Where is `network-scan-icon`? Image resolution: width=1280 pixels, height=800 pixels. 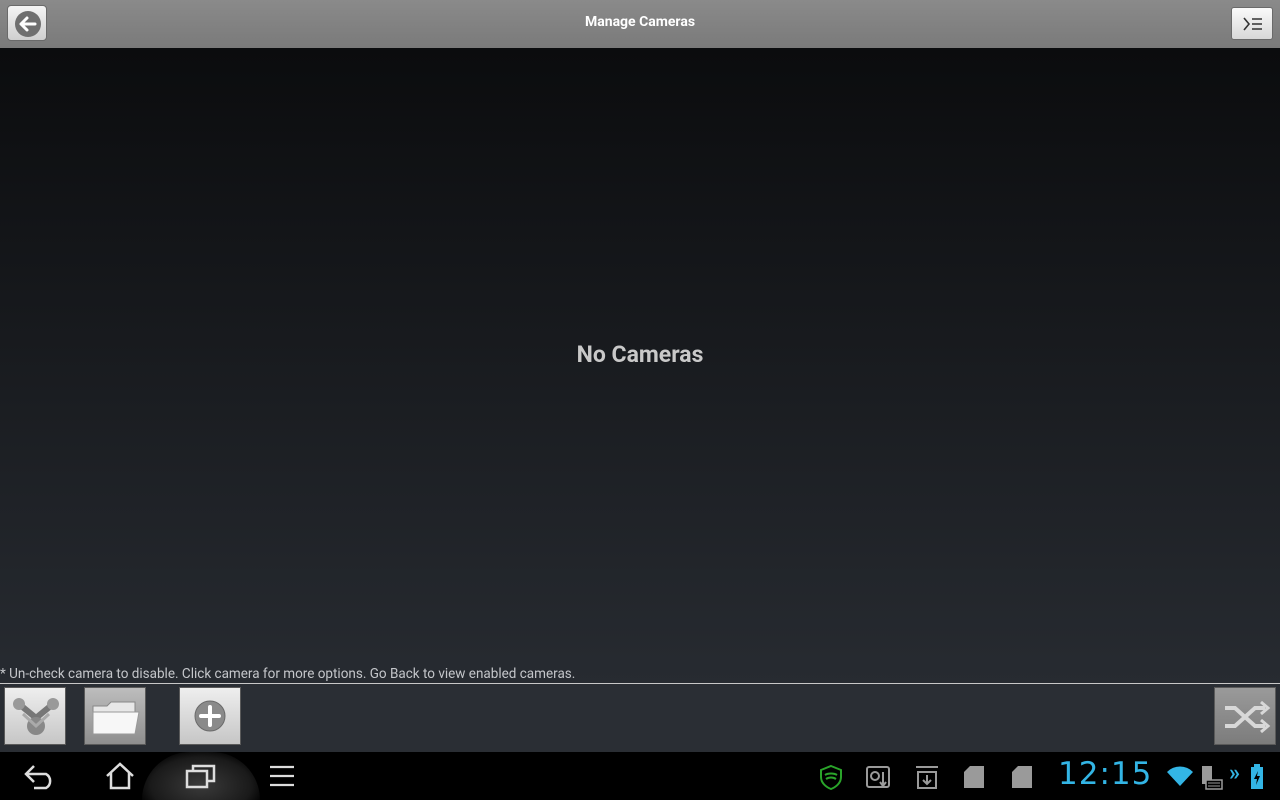
network-scan-icon is located at coordinates (36, 716).